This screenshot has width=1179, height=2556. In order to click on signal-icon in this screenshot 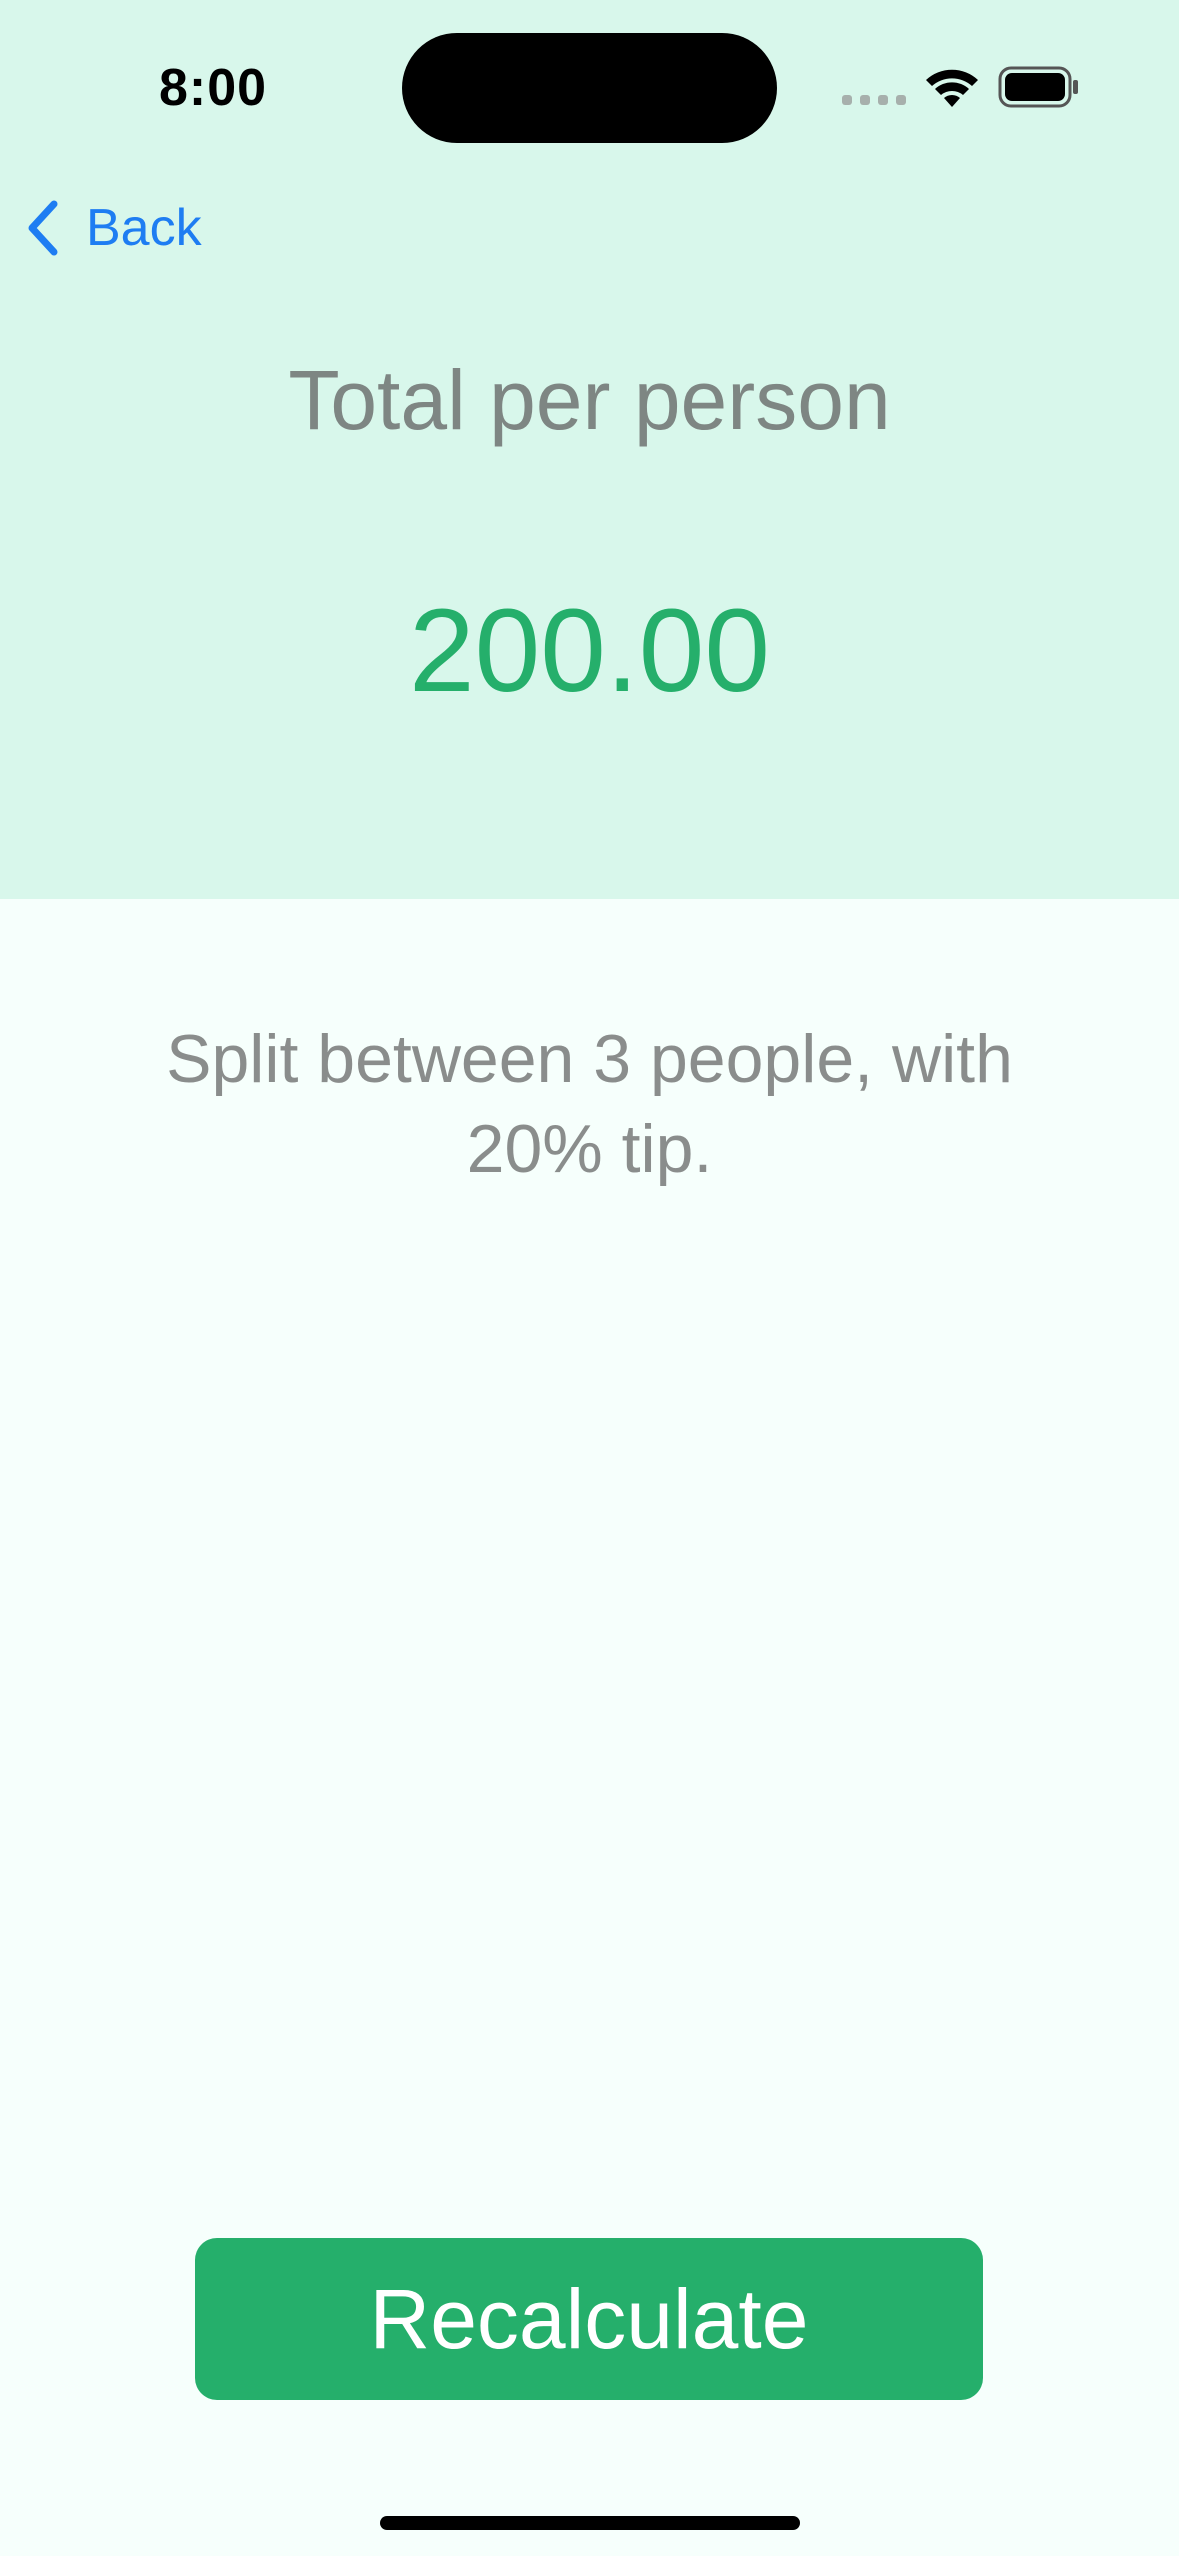, I will do `click(874, 100)`.